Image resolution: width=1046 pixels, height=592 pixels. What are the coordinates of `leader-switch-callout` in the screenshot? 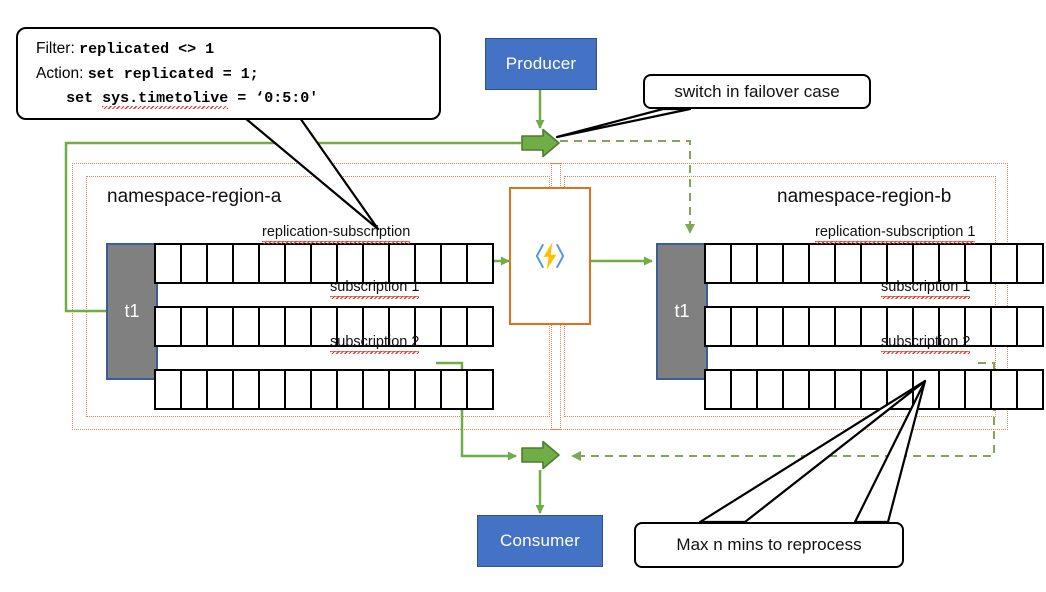 It's located at (623, 123).